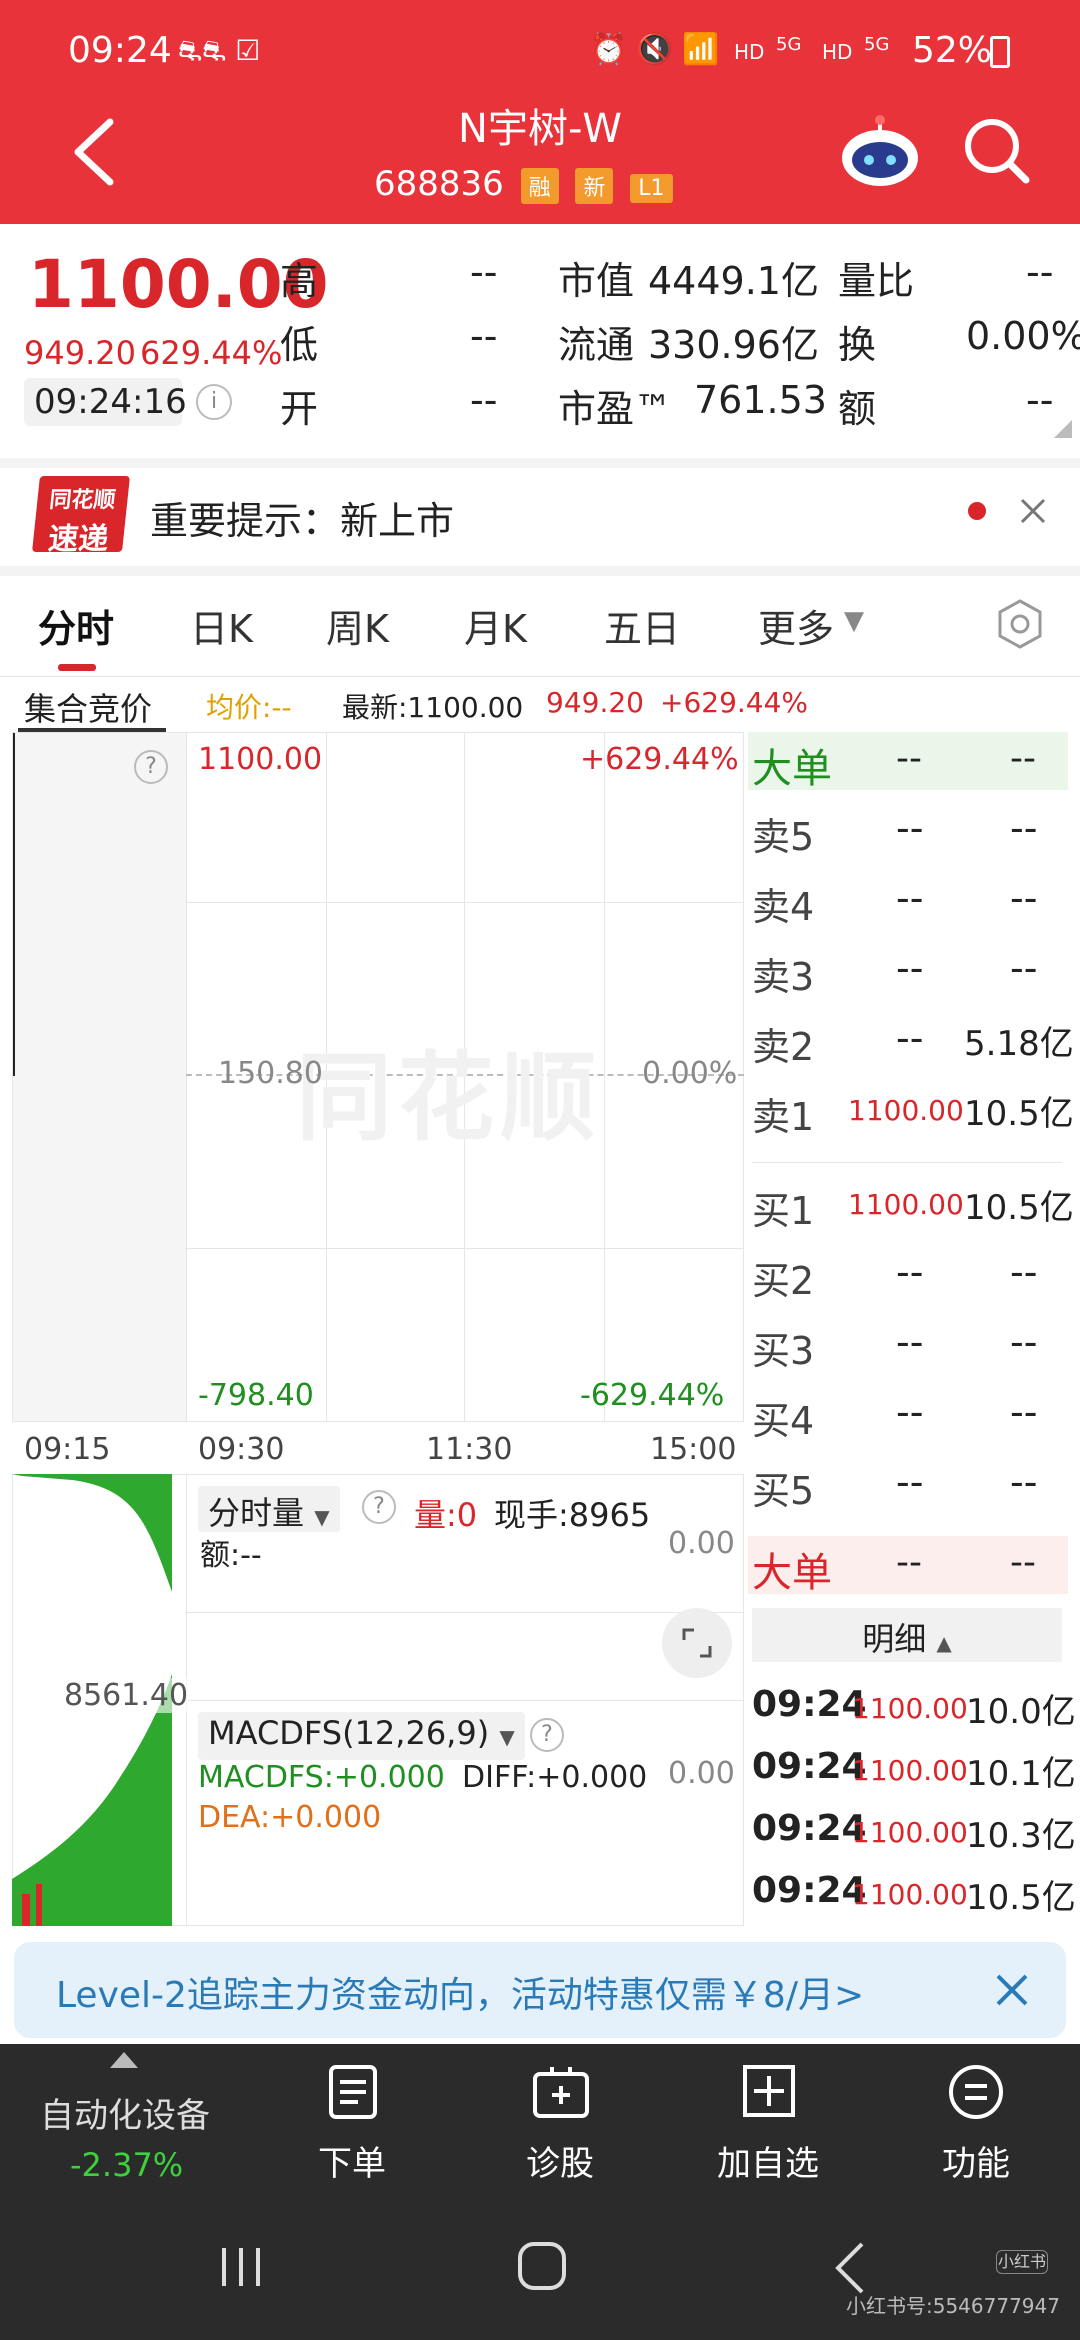 This screenshot has width=1080, height=2340. I want to click on label-amount: 额, so click(857, 409).